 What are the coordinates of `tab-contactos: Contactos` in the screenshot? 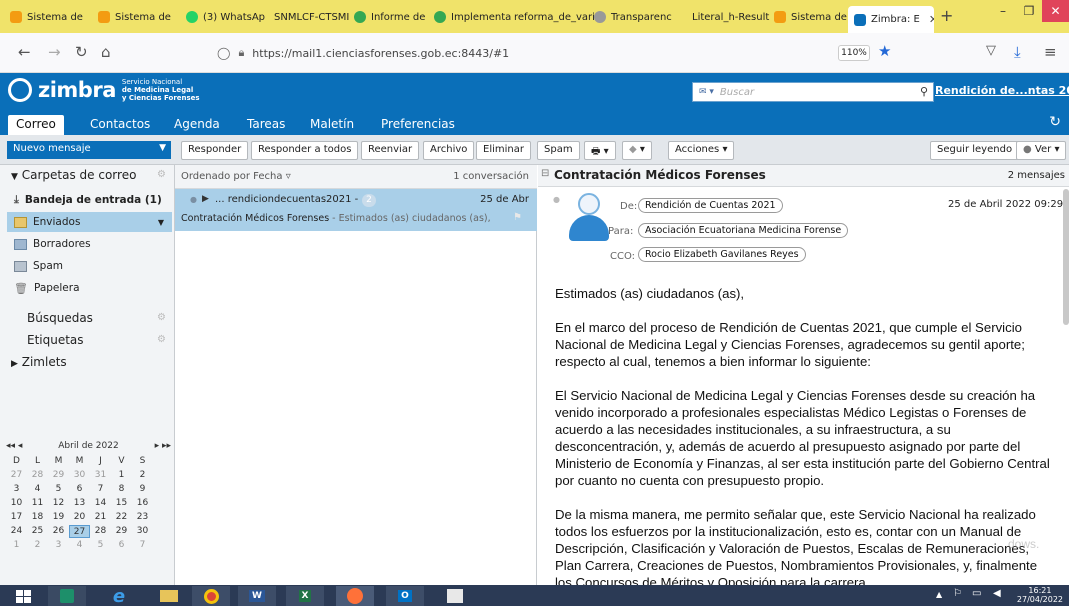 It's located at (120, 125).